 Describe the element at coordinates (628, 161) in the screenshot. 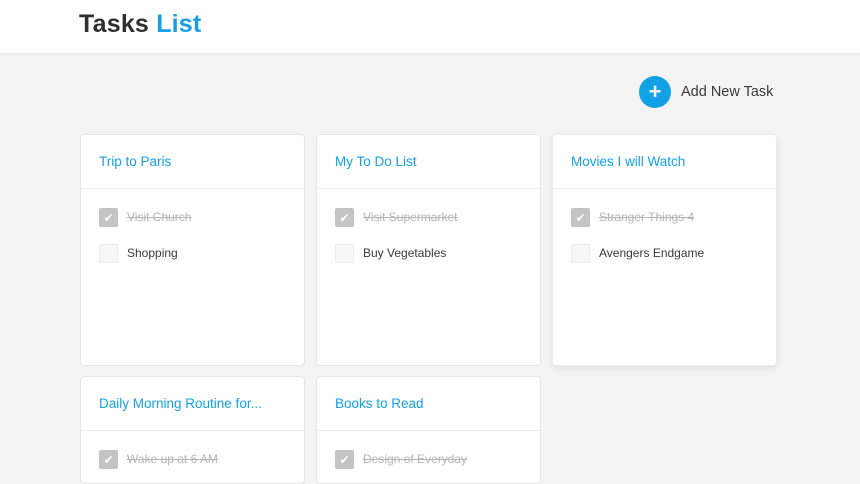

I see `card-title: Movies I will Watch` at that location.